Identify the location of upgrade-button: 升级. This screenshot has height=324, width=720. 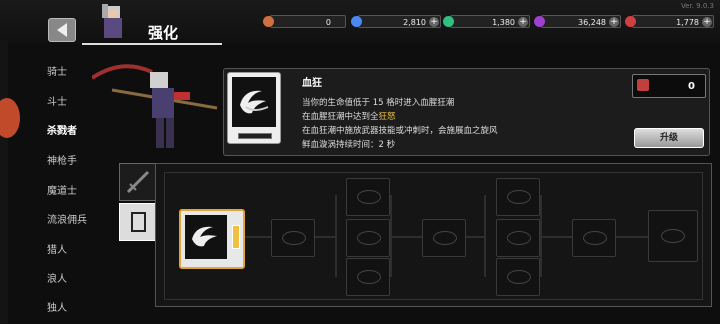
(669, 138).